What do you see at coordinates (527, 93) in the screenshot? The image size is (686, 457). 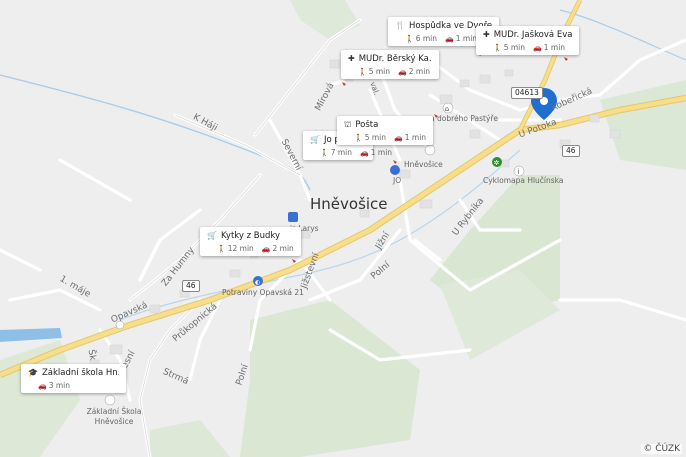 I see `road-shield-04613: 04613` at bounding box center [527, 93].